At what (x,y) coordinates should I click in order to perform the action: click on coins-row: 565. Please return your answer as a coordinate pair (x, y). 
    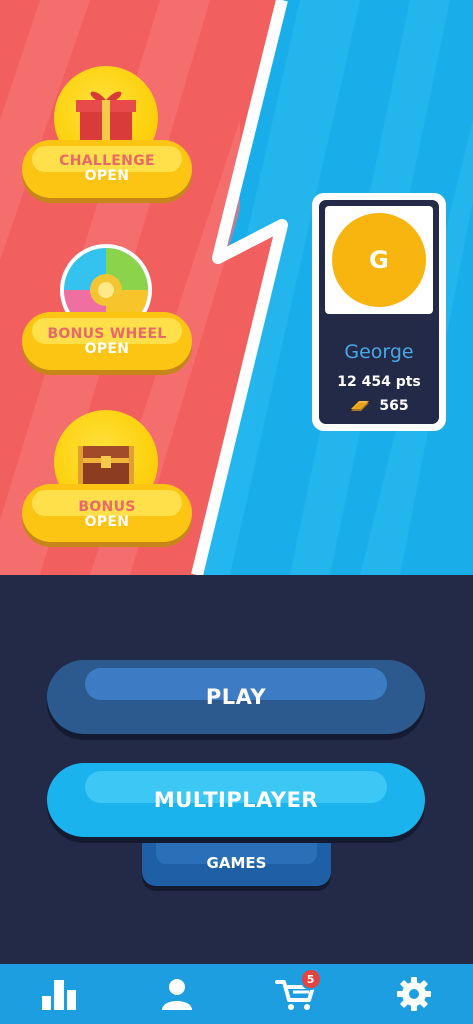
    Looking at the image, I should click on (379, 406).